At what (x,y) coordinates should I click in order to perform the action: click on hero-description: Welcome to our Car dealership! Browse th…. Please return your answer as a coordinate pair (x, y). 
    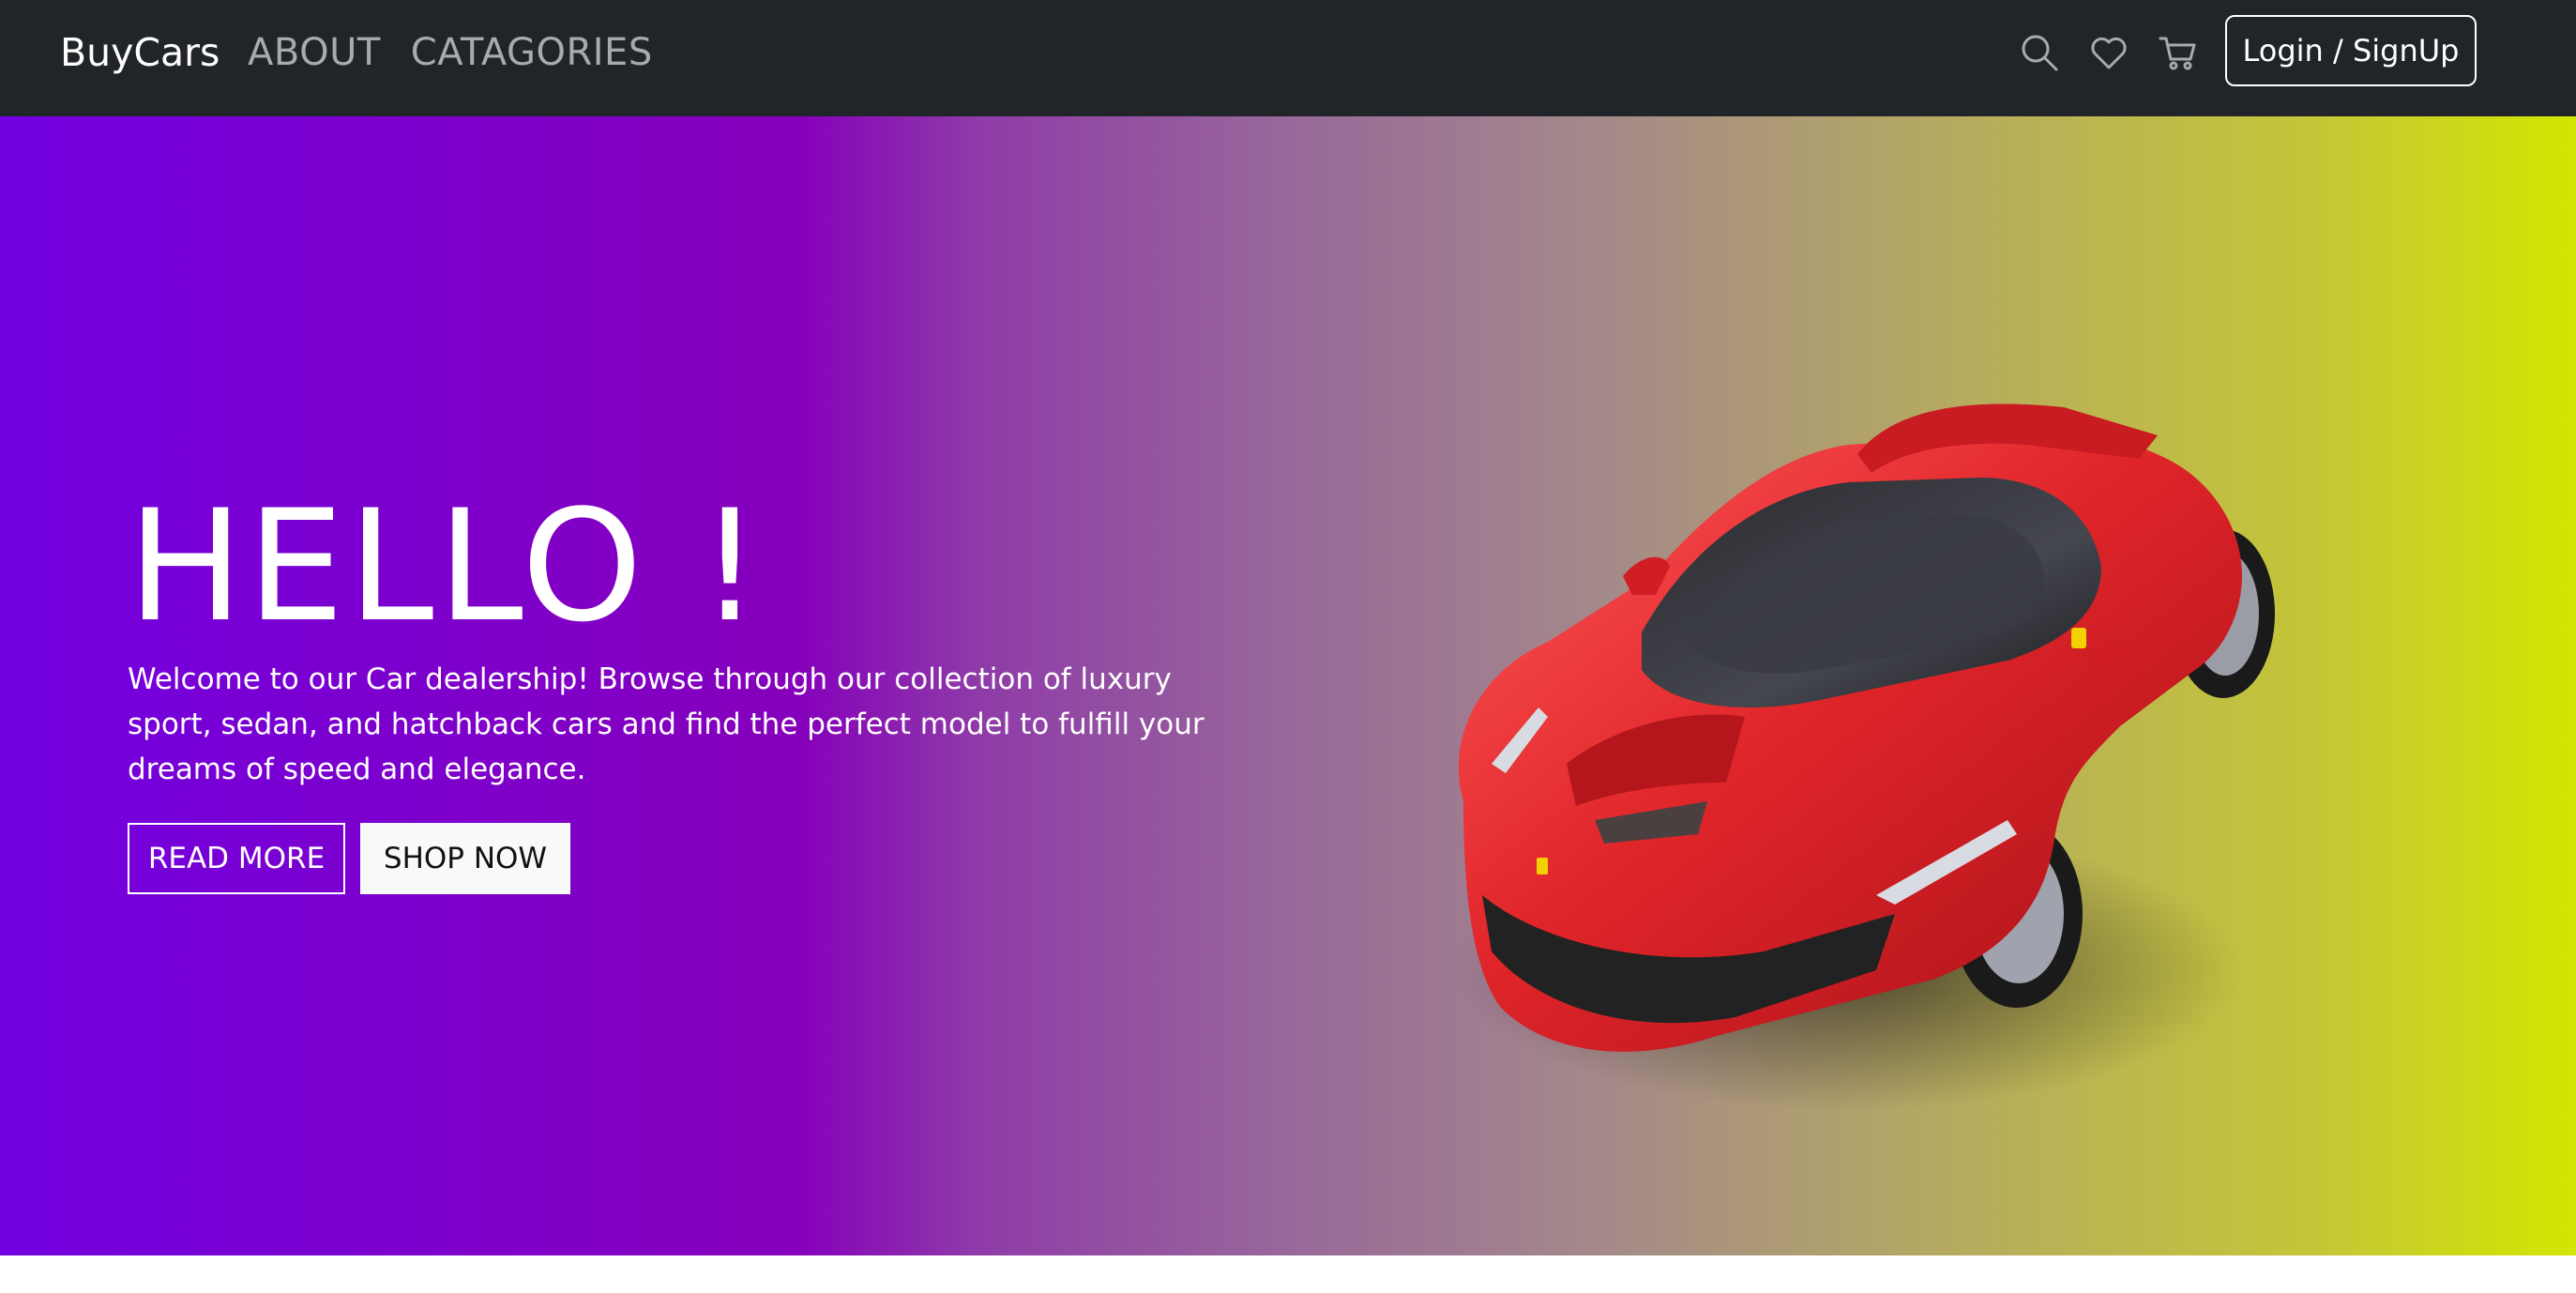
    Looking at the image, I should click on (666, 724).